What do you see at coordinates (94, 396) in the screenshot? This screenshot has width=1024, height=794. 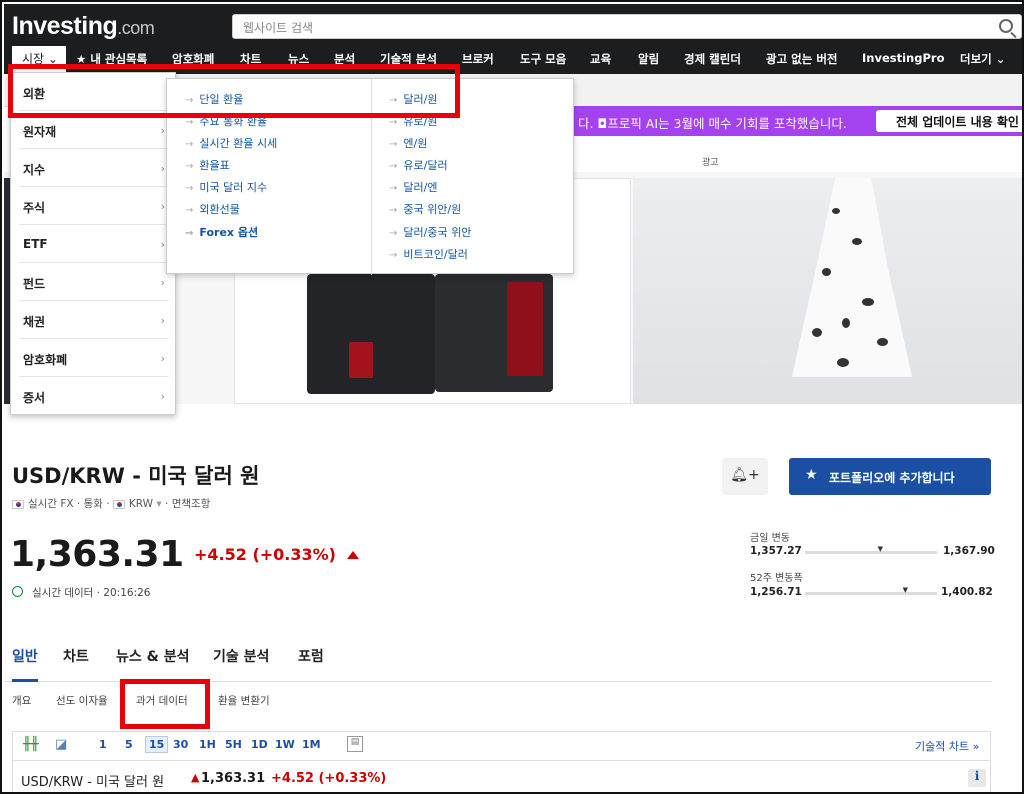 I see `menu-item-certificates: 증서 ›` at bounding box center [94, 396].